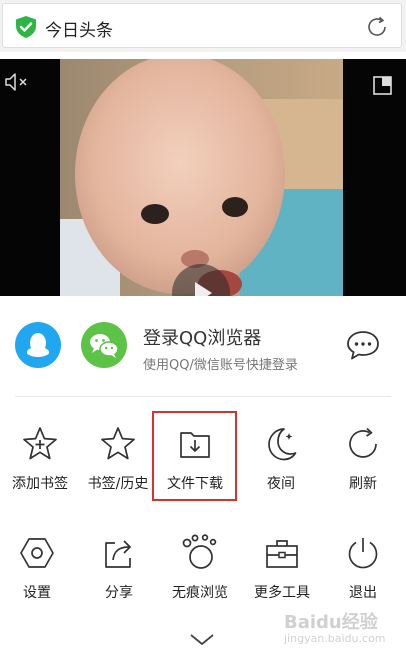 This screenshot has height=657, width=406. Describe the element at coordinates (282, 554) in the screenshot. I see `toolbox-icon` at that location.